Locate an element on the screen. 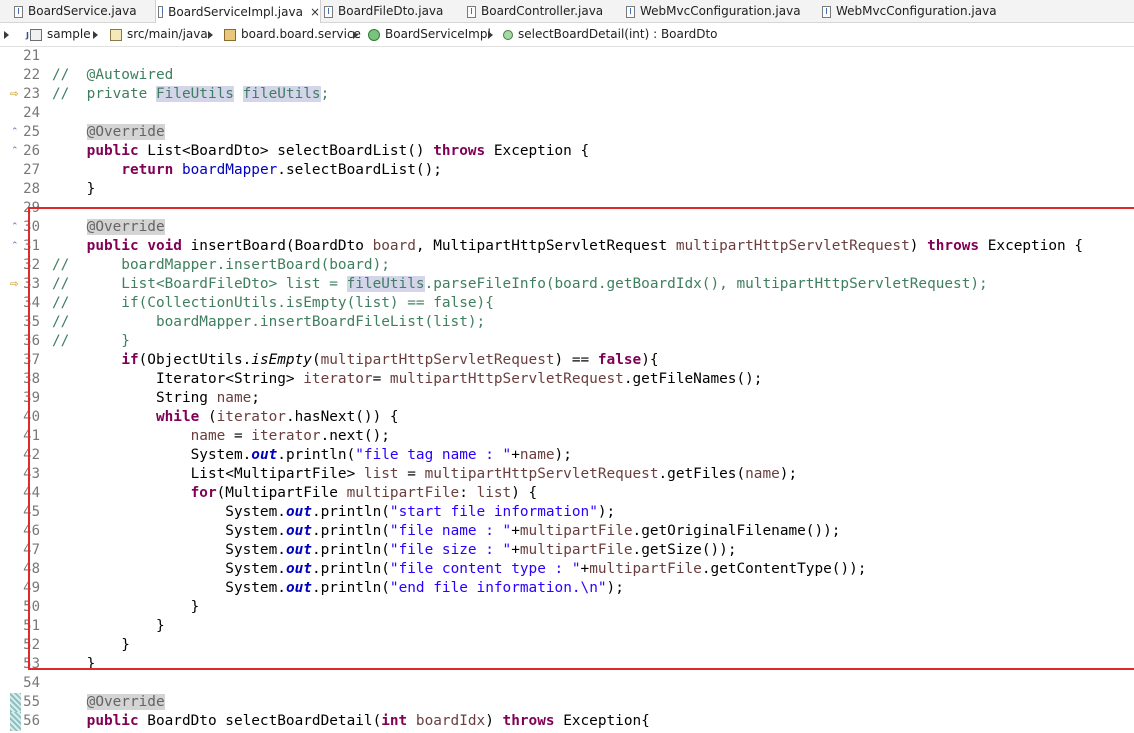  code-token: + is located at coordinates (515, 531).